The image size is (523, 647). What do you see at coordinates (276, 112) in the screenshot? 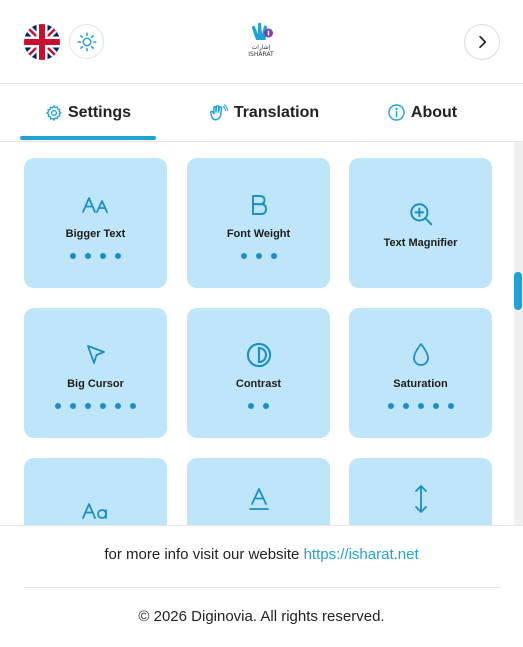
I see `tab-translation-label: Translation` at bounding box center [276, 112].